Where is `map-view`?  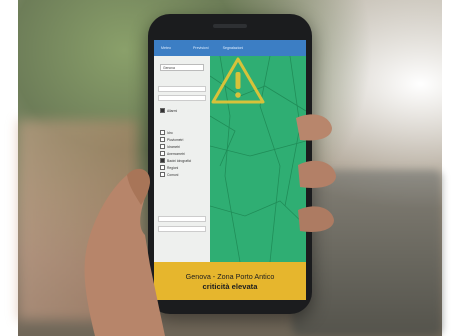 map-view is located at coordinates (258, 159).